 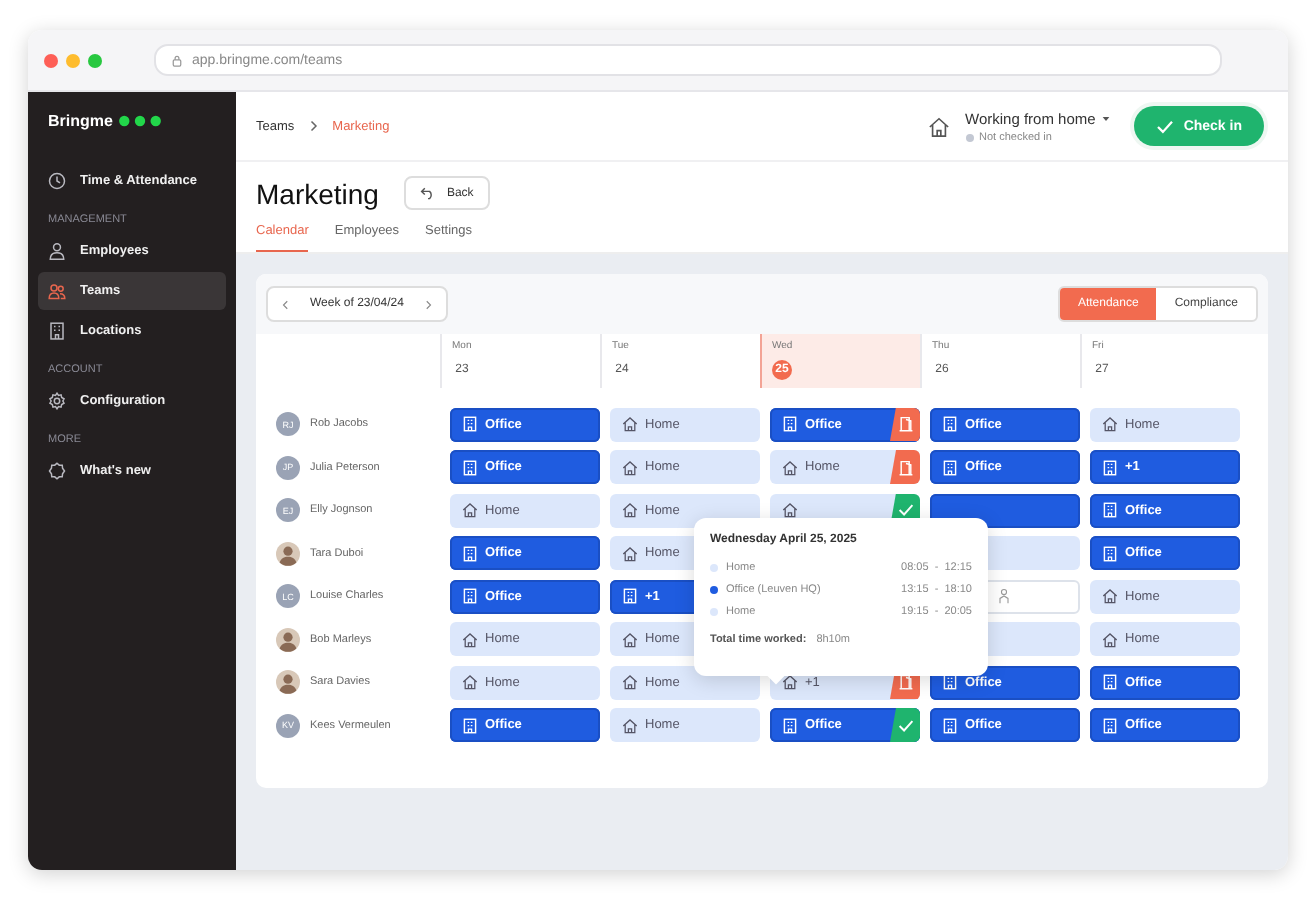 What do you see at coordinates (80, 121) in the screenshot?
I see `brand-name: Bringme` at bounding box center [80, 121].